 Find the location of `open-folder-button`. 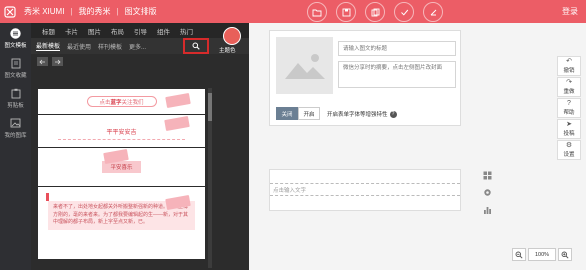

open-folder-button is located at coordinates (317, 12).